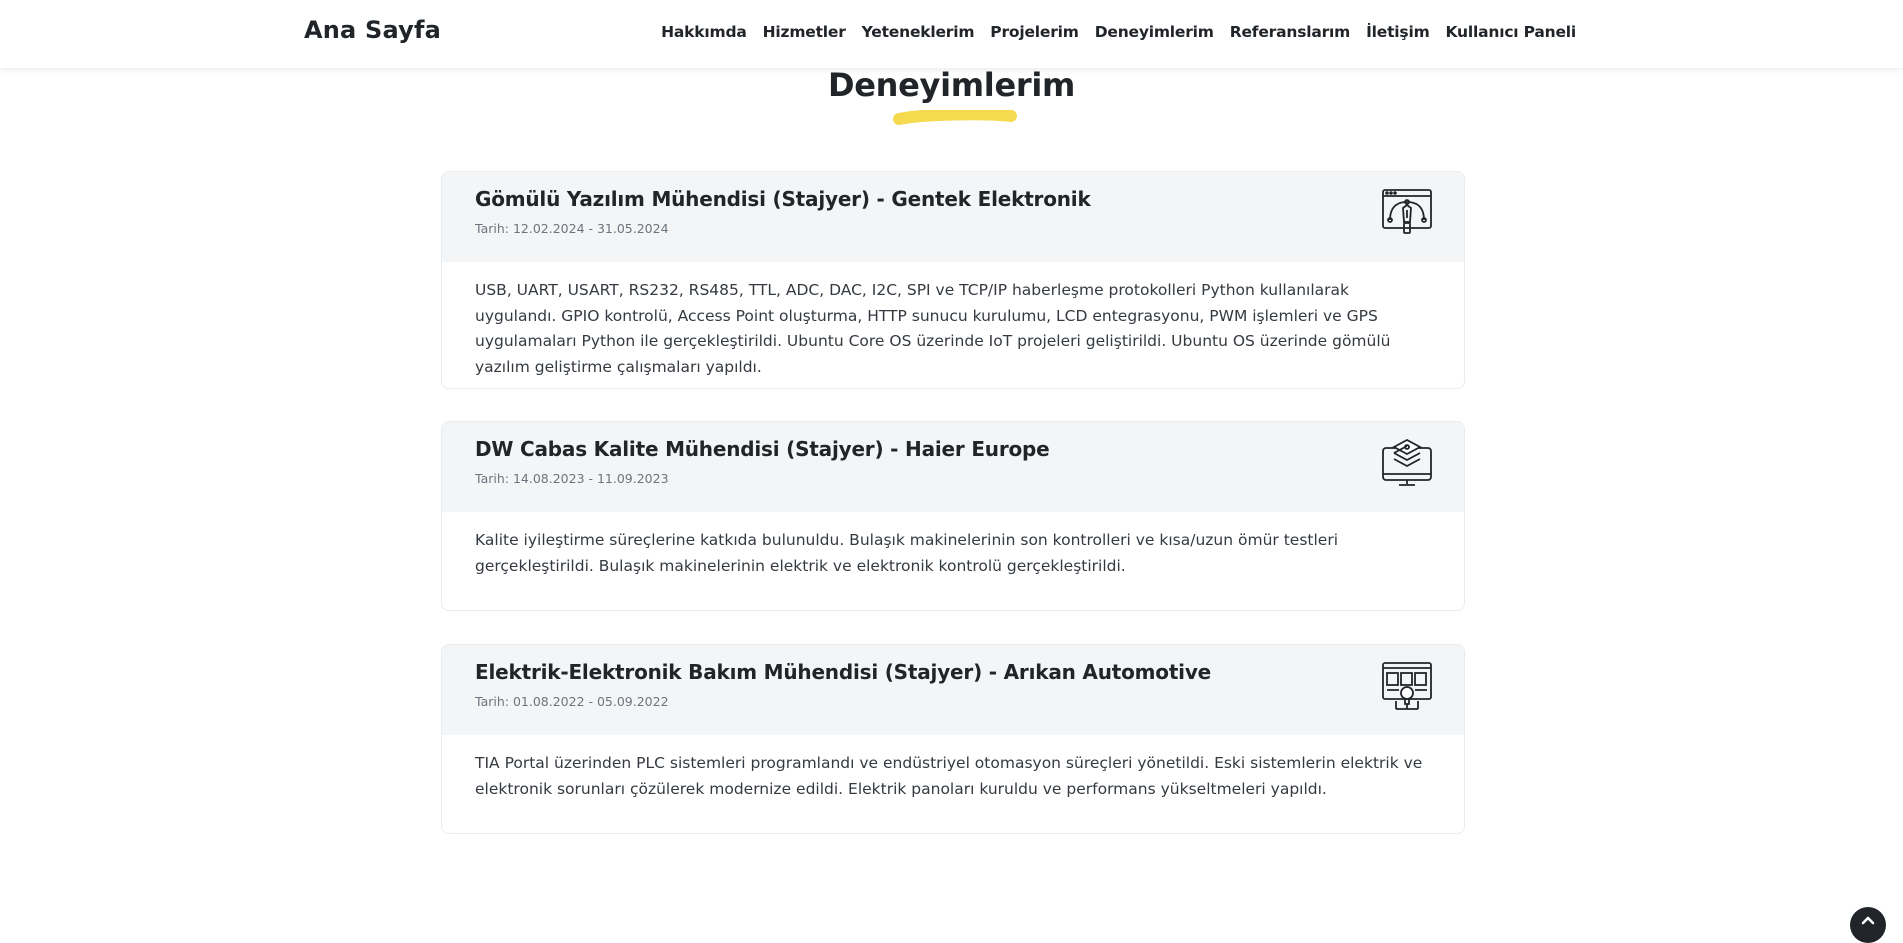 The image size is (1903, 943). What do you see at coordinates (572, 228) in the screenshot?
I see `experience-date: Tarih: 12.02.2024 - 31.05.2024` at bounding box center [572, 228].